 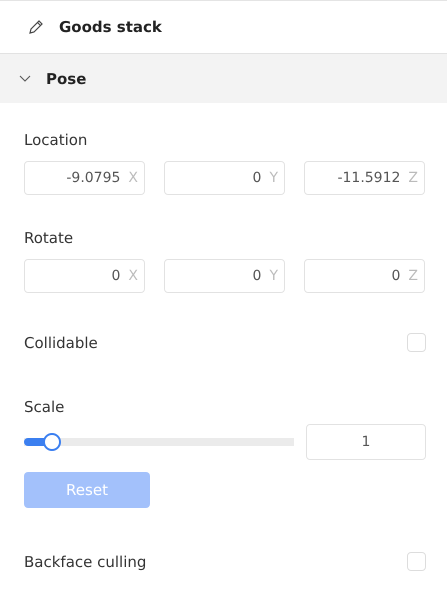 I want to click on field-label: Scale, so click(x=45, y=407).